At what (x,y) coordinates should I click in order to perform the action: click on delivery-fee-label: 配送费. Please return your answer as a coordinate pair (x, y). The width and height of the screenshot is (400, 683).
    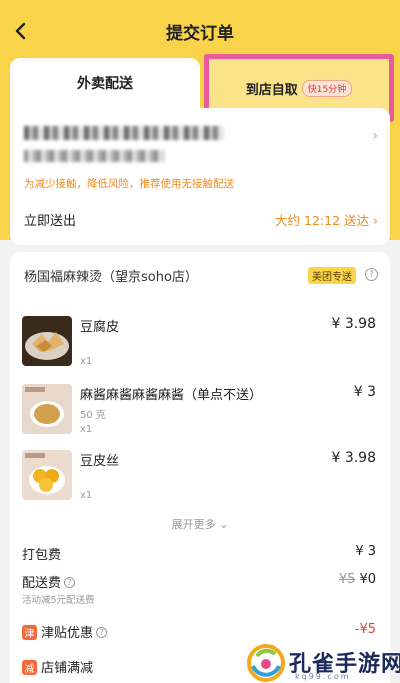
    Looking at the image, I should click on (42, 583).